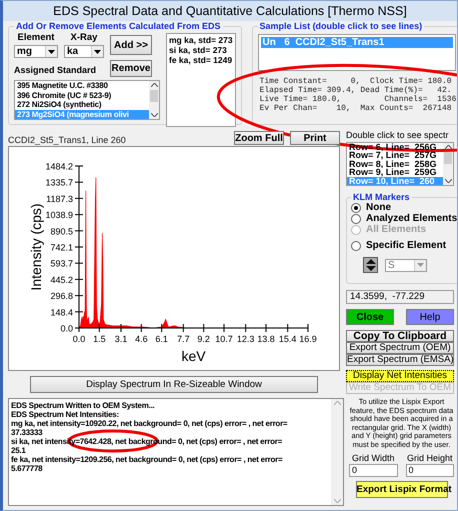 Image resolution: width=458 pixels, height=511 pixels. What do you see at coordinates (356, 90) in the screenshot?
I see `stat-line: Elapsed Time= 309.4, Dead Time(%)= 42.` at bounding box center [356, 90].